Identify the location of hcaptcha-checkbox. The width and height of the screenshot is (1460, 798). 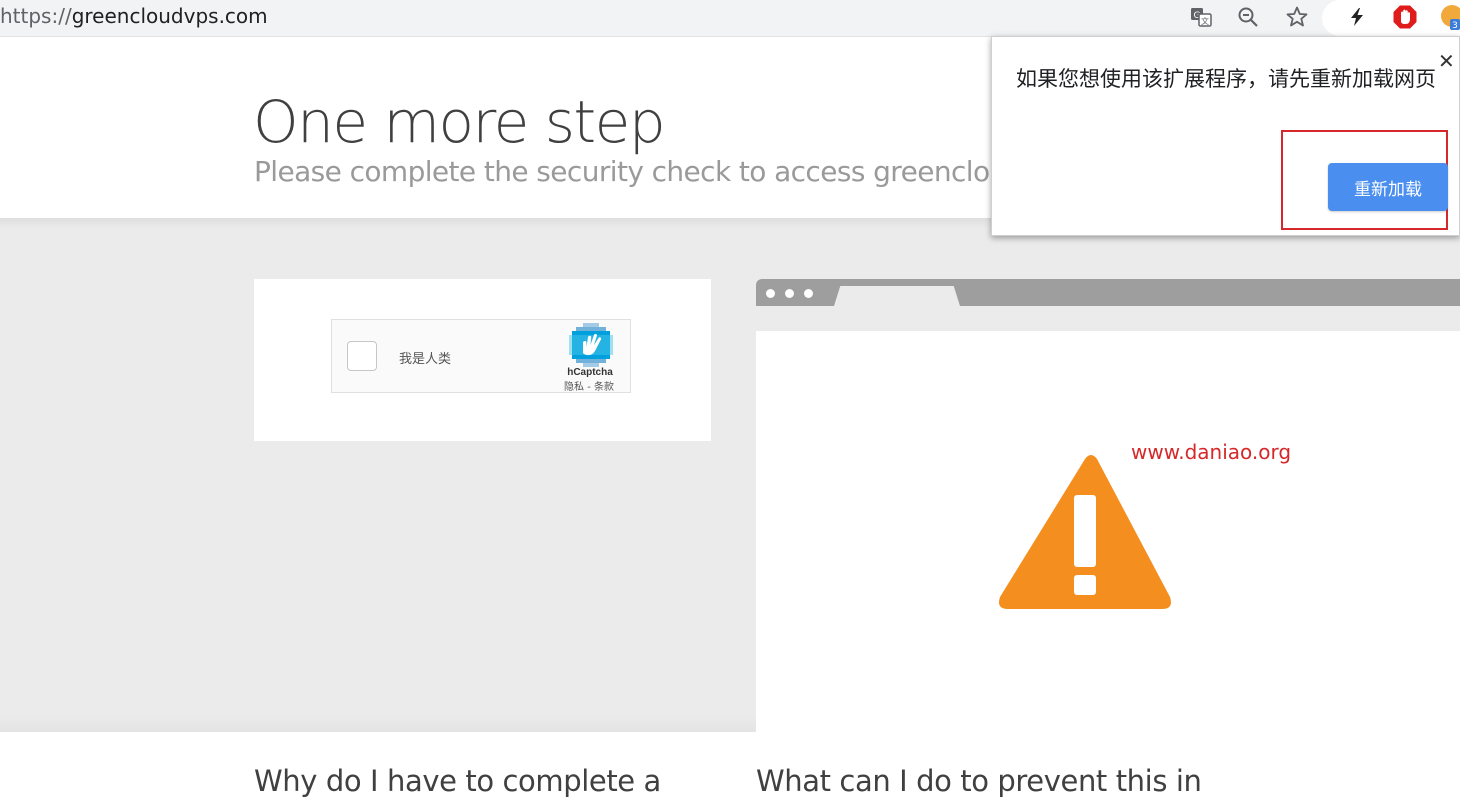
(362, 356).